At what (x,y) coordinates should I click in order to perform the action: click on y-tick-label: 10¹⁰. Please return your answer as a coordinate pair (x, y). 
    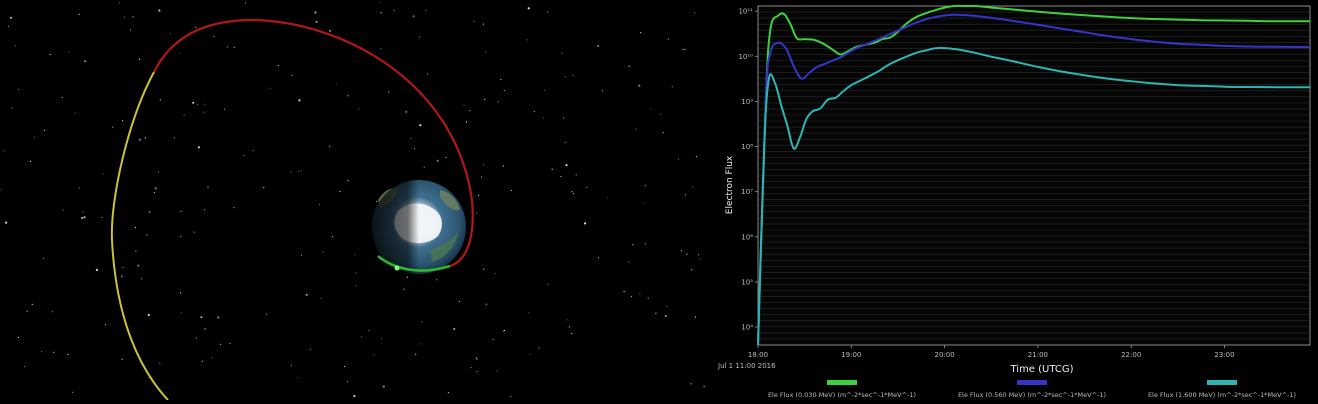
    Looking at the image, I should click on (745, 57).